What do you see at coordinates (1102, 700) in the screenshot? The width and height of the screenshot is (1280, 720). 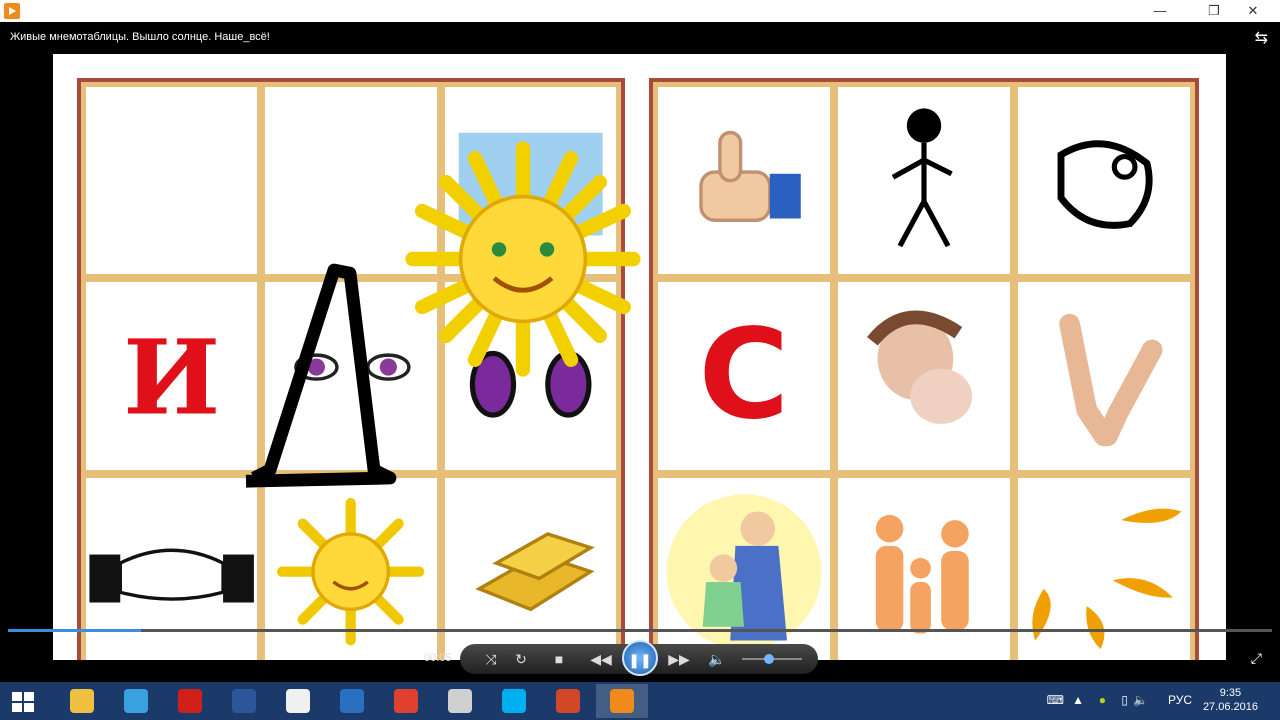 I see `yandex-tray-icon: ●` at bounding box center [1102, 700].